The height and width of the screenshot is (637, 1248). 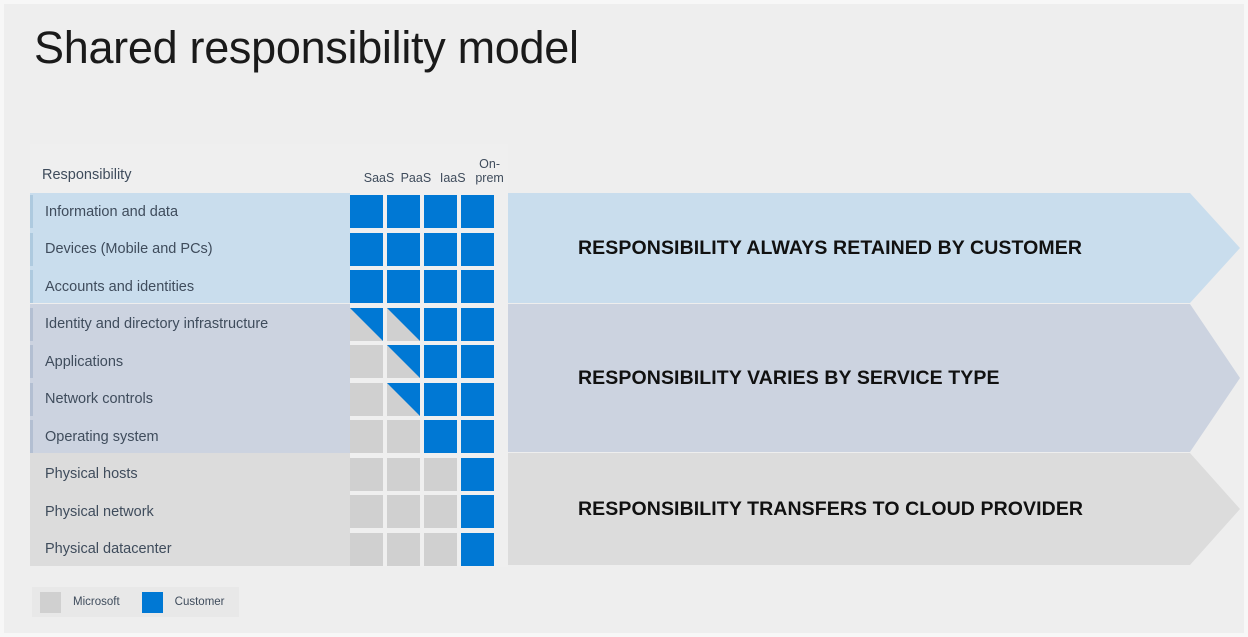 What do you see at coordinates (129, 249) in the screenshot?
I see `row-label: Devices (Mobile and PCs)` at bounding box center [129, 249].